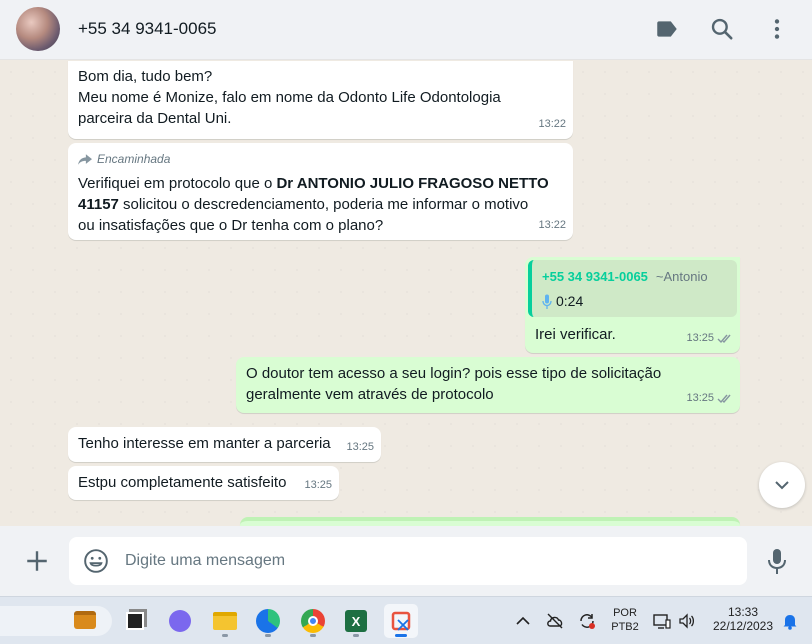  I want to click on mic-icon, so click(777, 562).